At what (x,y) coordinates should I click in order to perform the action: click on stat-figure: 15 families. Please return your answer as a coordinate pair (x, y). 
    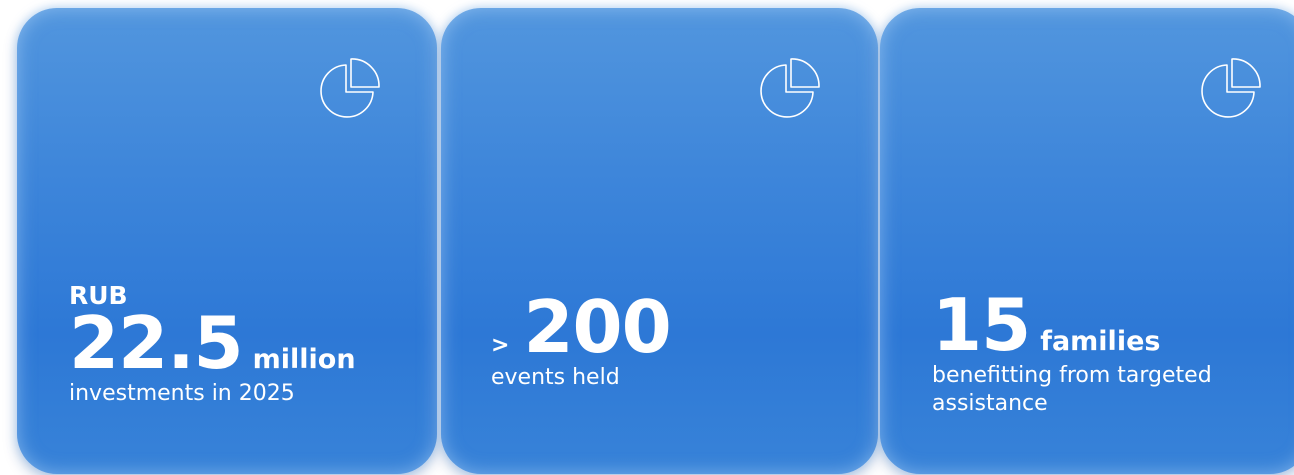
    Looking at the image, I should click on (1097, 325).